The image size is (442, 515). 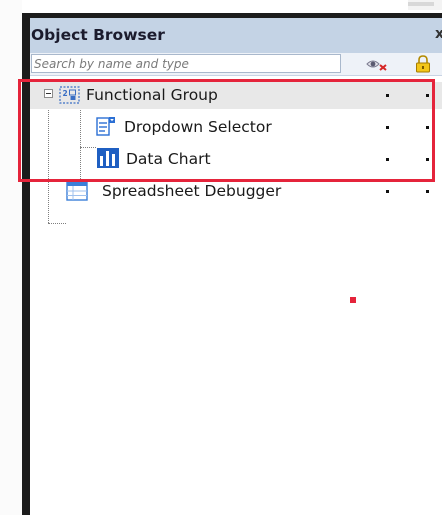 What do you see at coordinates (423, 64) in the screenshot?
I see `lock-icon` at bounding box center [423, 64].